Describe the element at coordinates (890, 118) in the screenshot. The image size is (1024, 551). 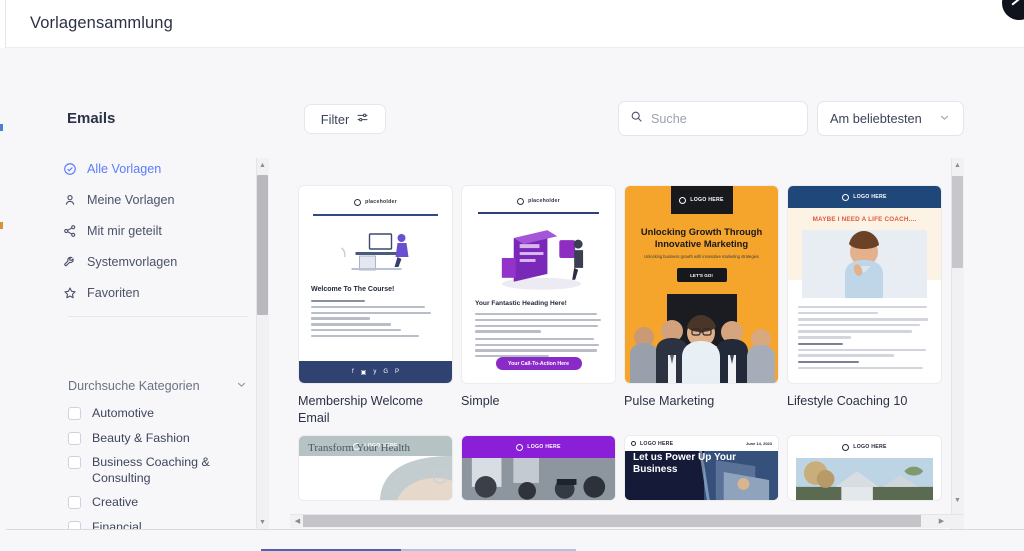
I see `sort-dropdown: Am beliebtesten` at that location.